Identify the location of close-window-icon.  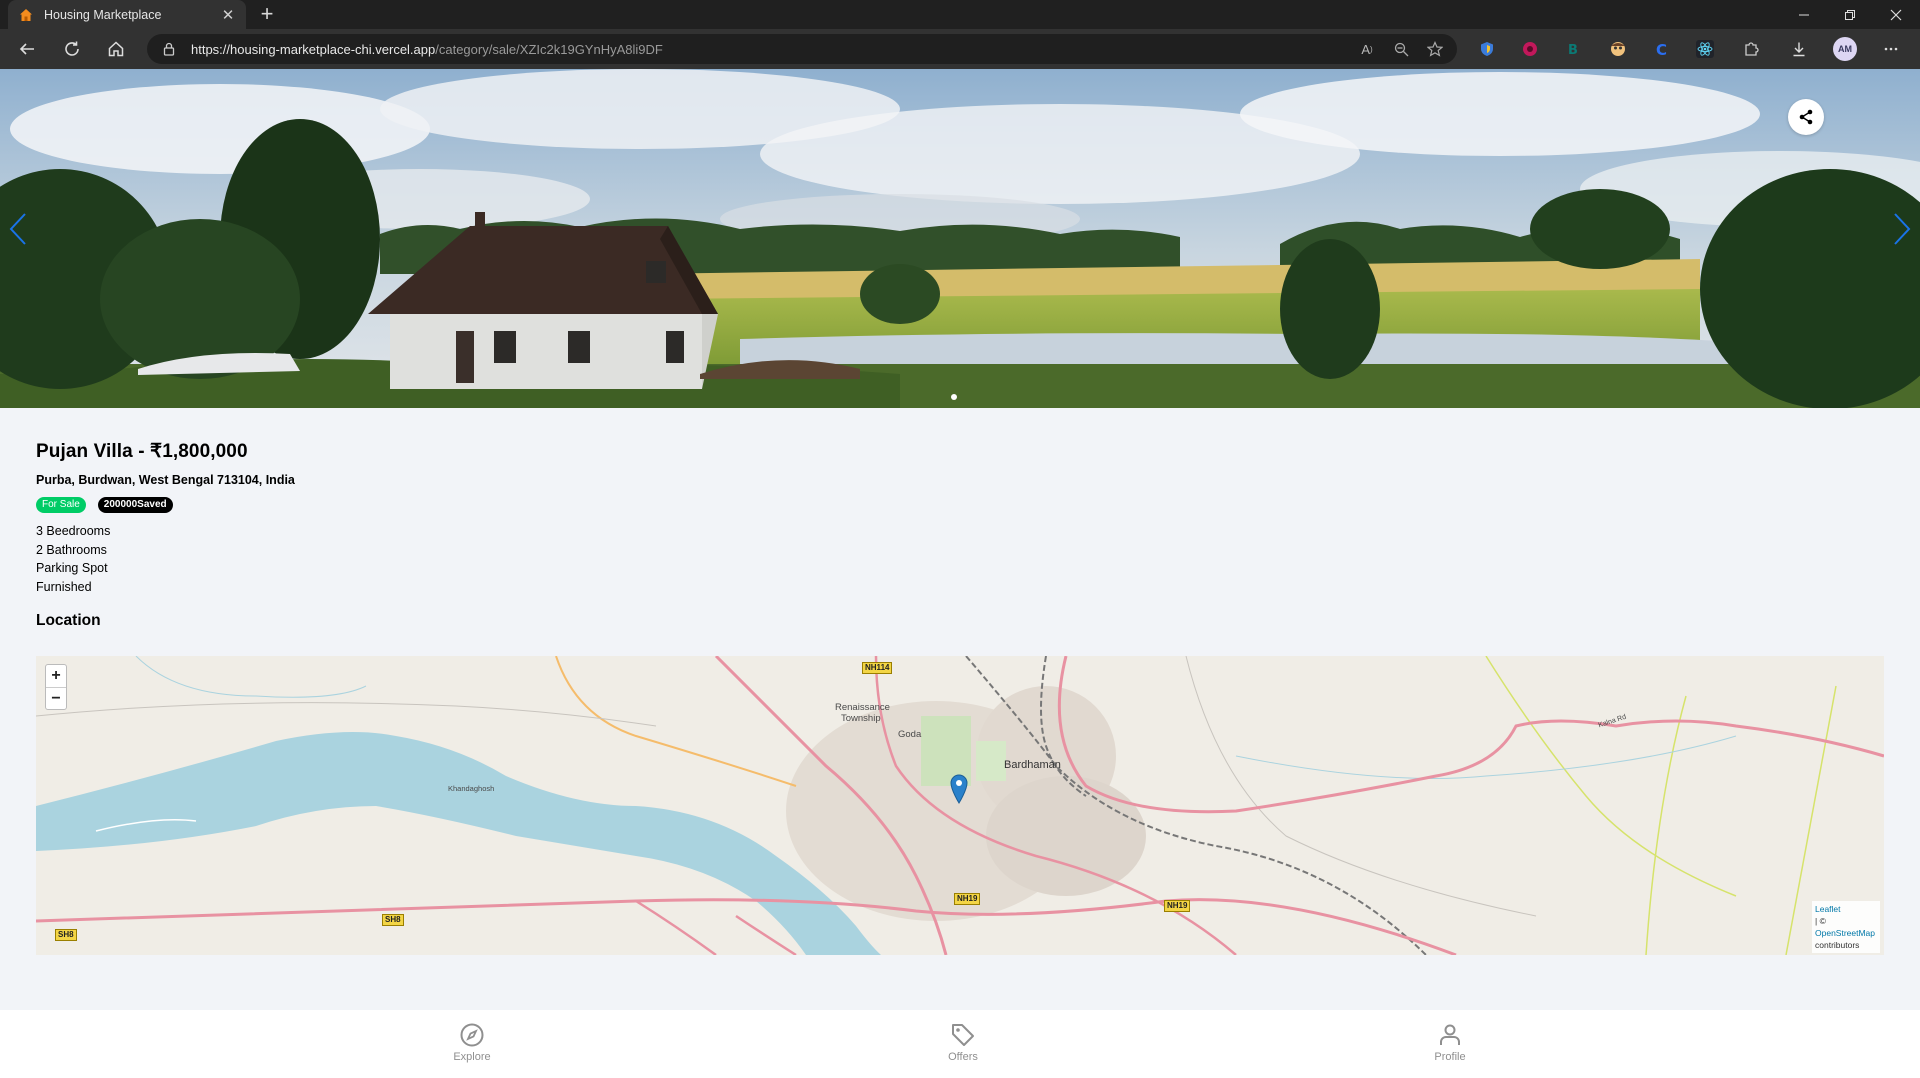
(1896, 14).